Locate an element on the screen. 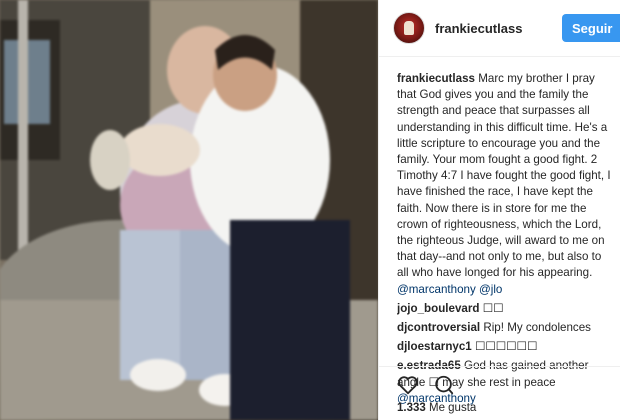  post-header: frankiecutlass Seguir is located at coordinates (499, 28).